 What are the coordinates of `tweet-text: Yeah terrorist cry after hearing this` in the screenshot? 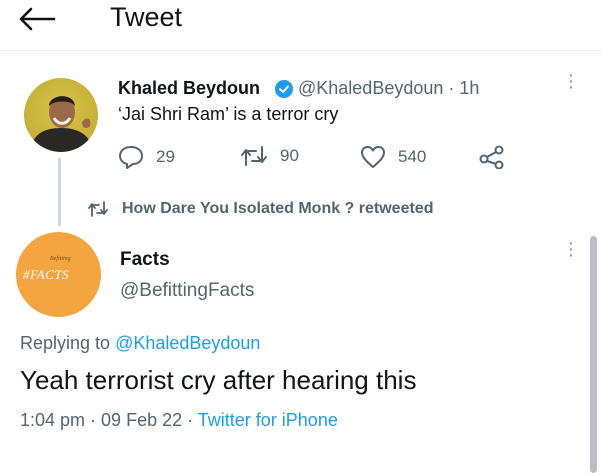 It's located at (218, 380).